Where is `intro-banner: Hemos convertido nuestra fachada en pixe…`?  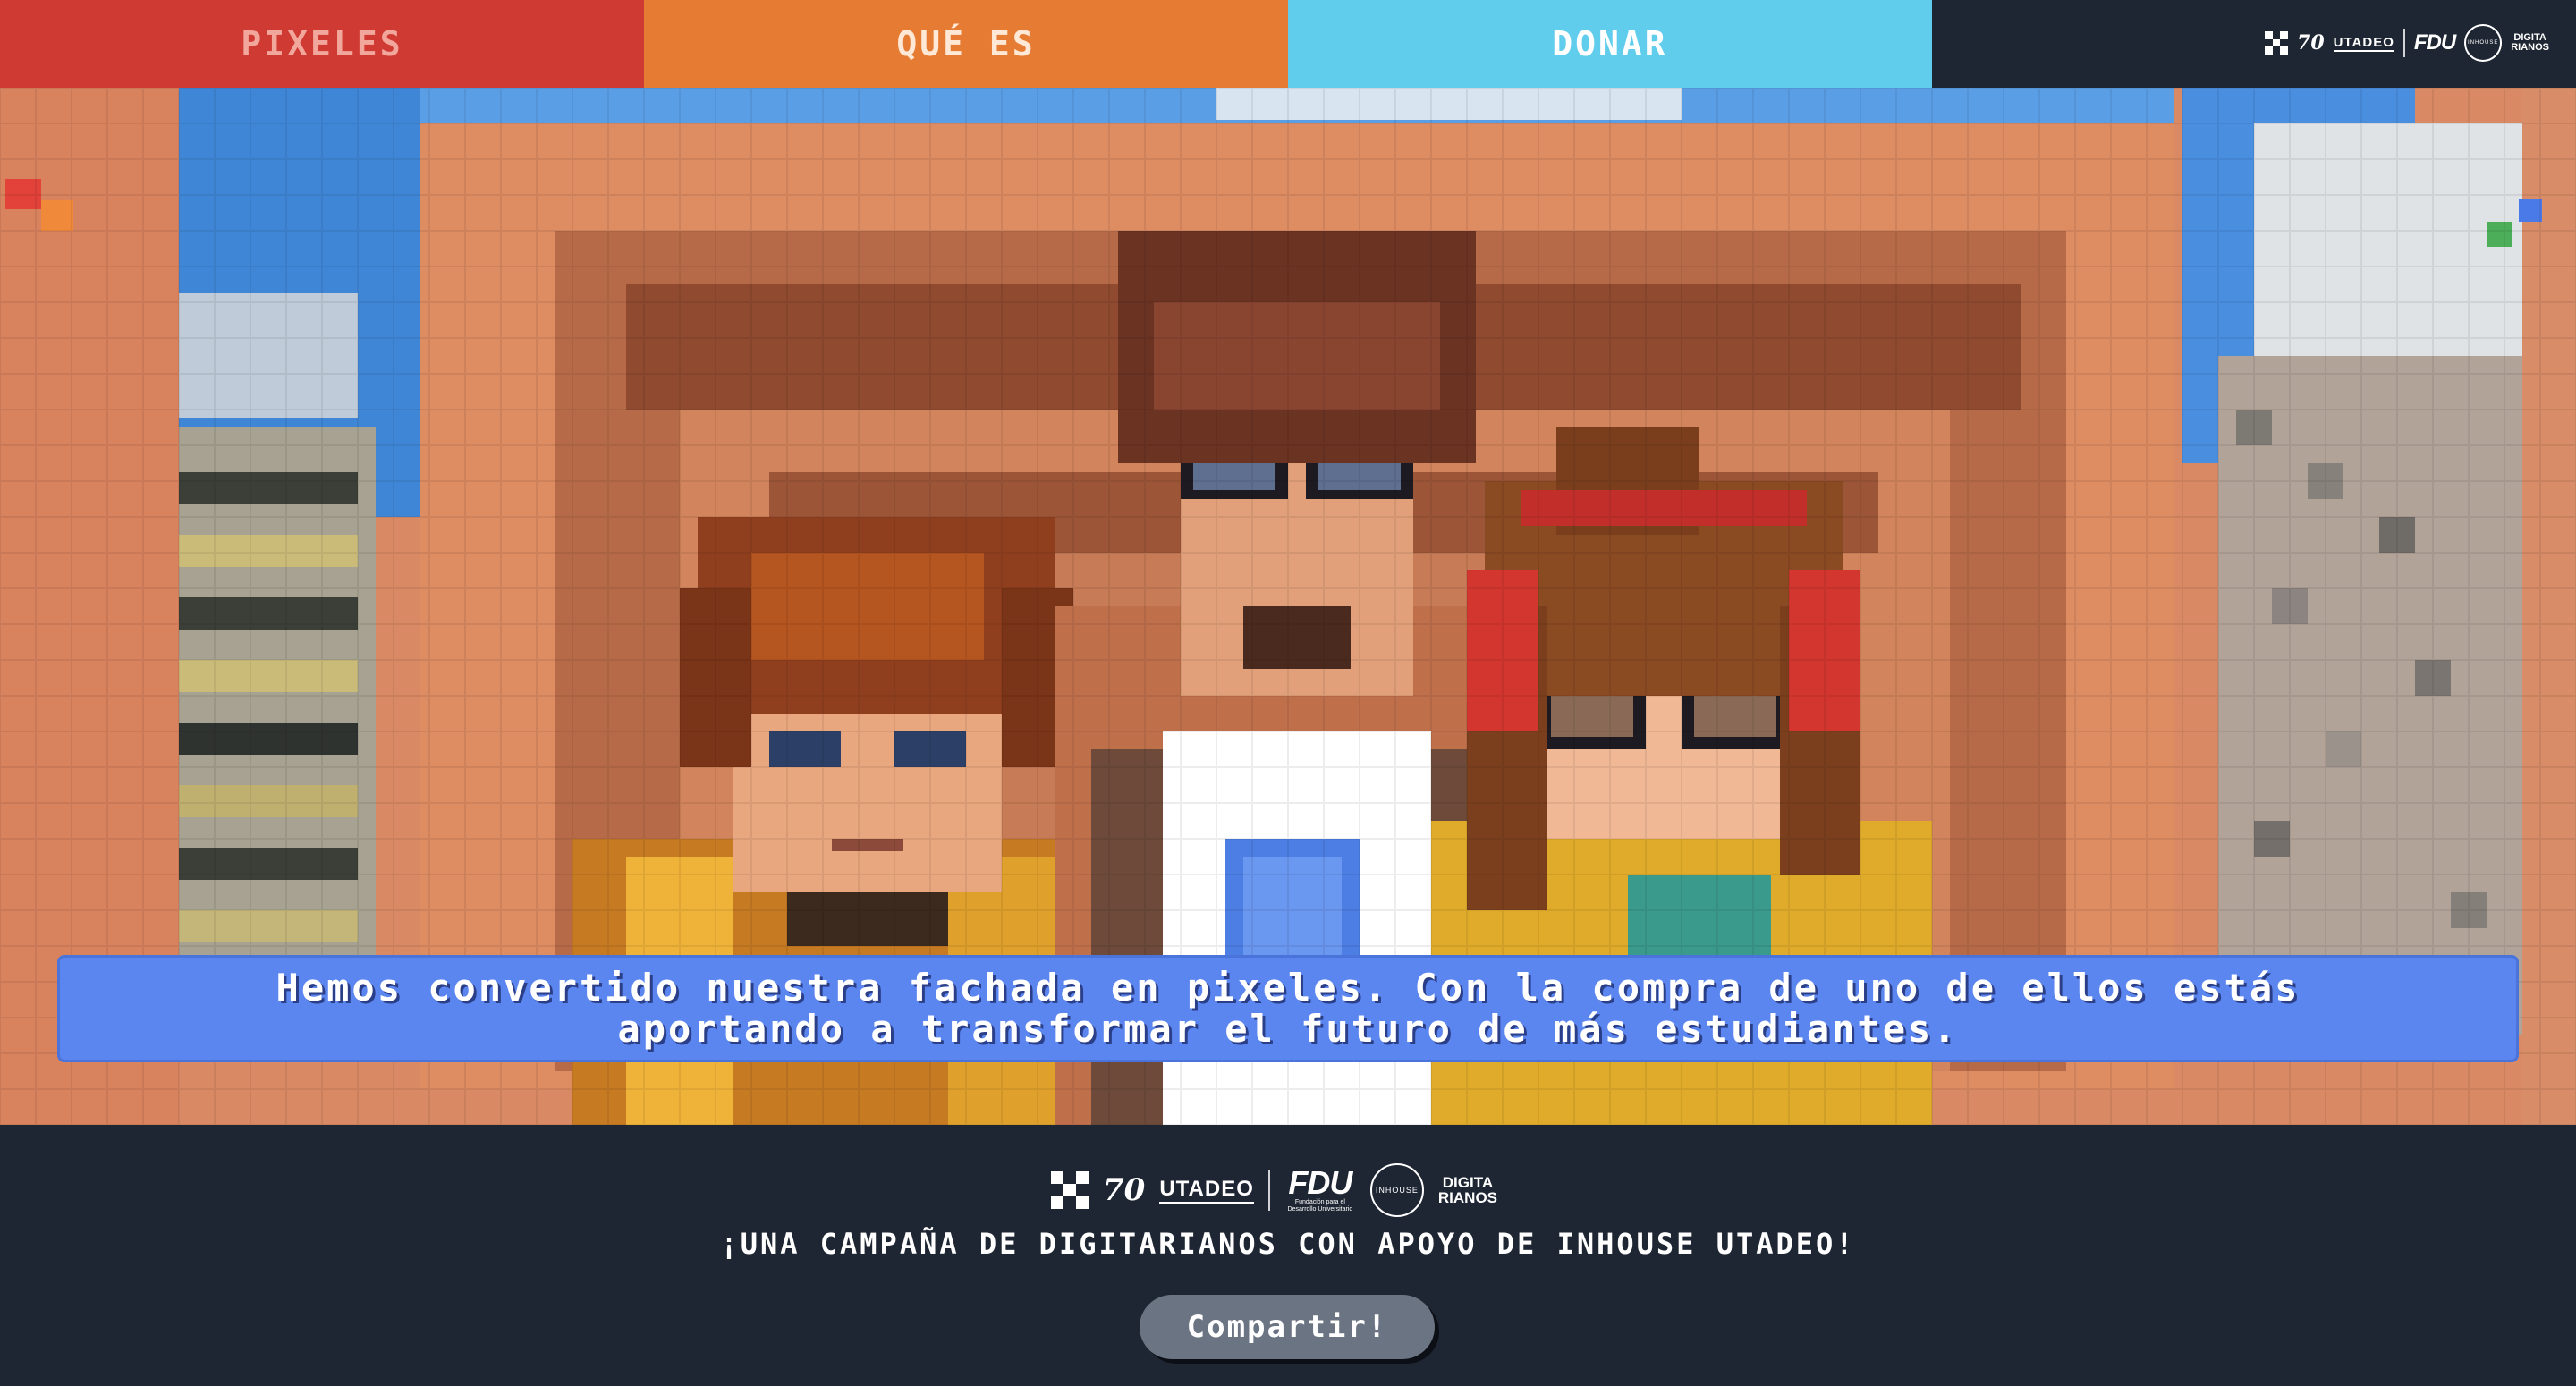 intro-banner: Hemos convertido nuestra fachada en pixe… is located at coordinates (1288, 1009).